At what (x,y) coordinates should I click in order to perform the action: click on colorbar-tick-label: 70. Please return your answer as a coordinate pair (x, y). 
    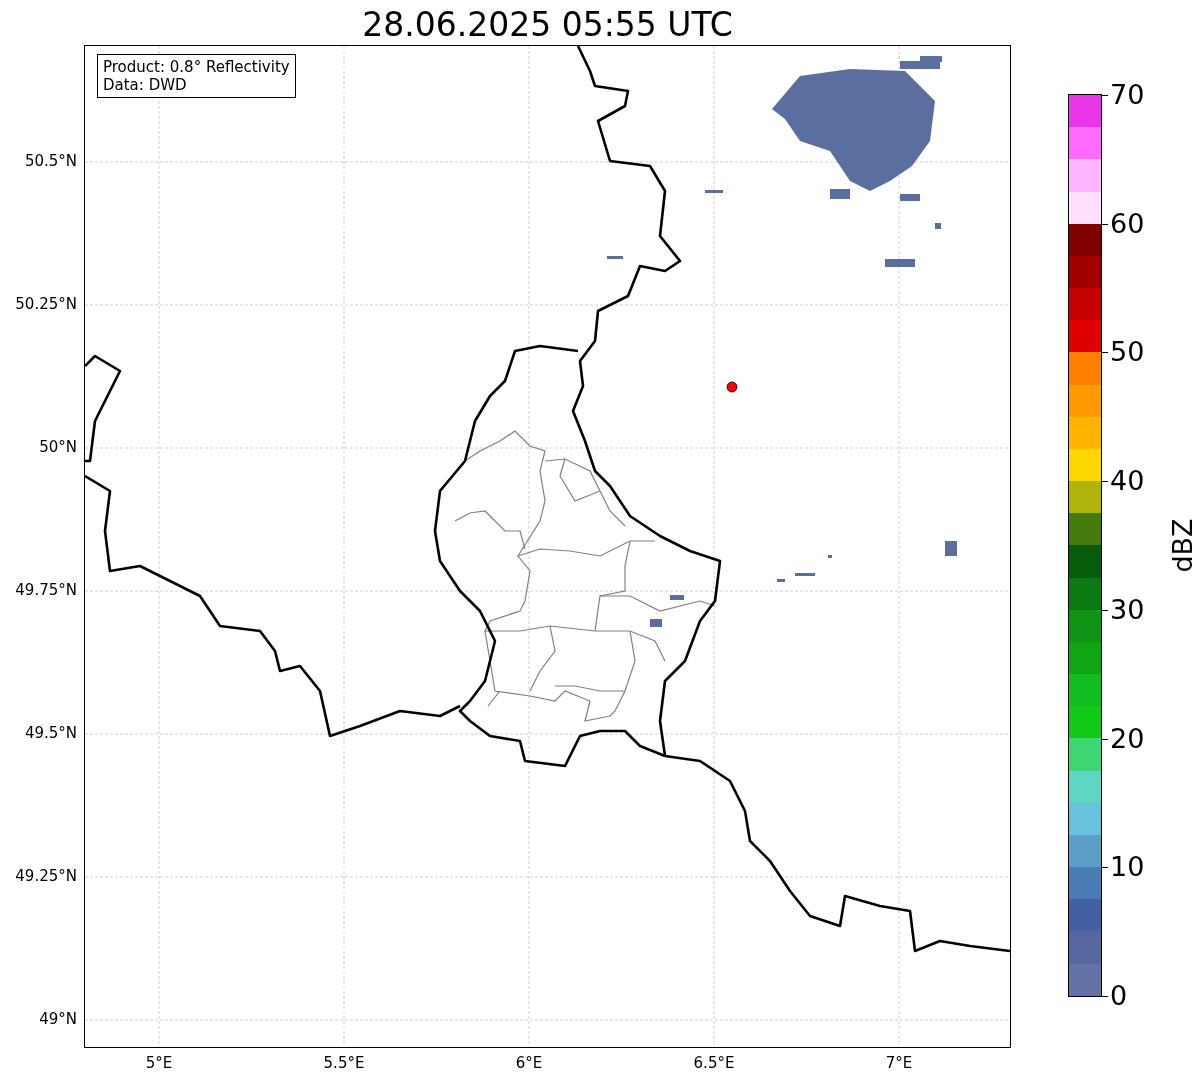
    Looking at the image, I should click on (1127, 95).